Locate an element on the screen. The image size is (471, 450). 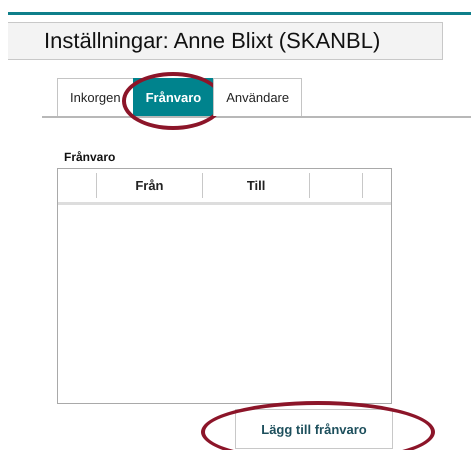
add-absence-button: Lägg till frånvaro is located at coordinates (314, 429).